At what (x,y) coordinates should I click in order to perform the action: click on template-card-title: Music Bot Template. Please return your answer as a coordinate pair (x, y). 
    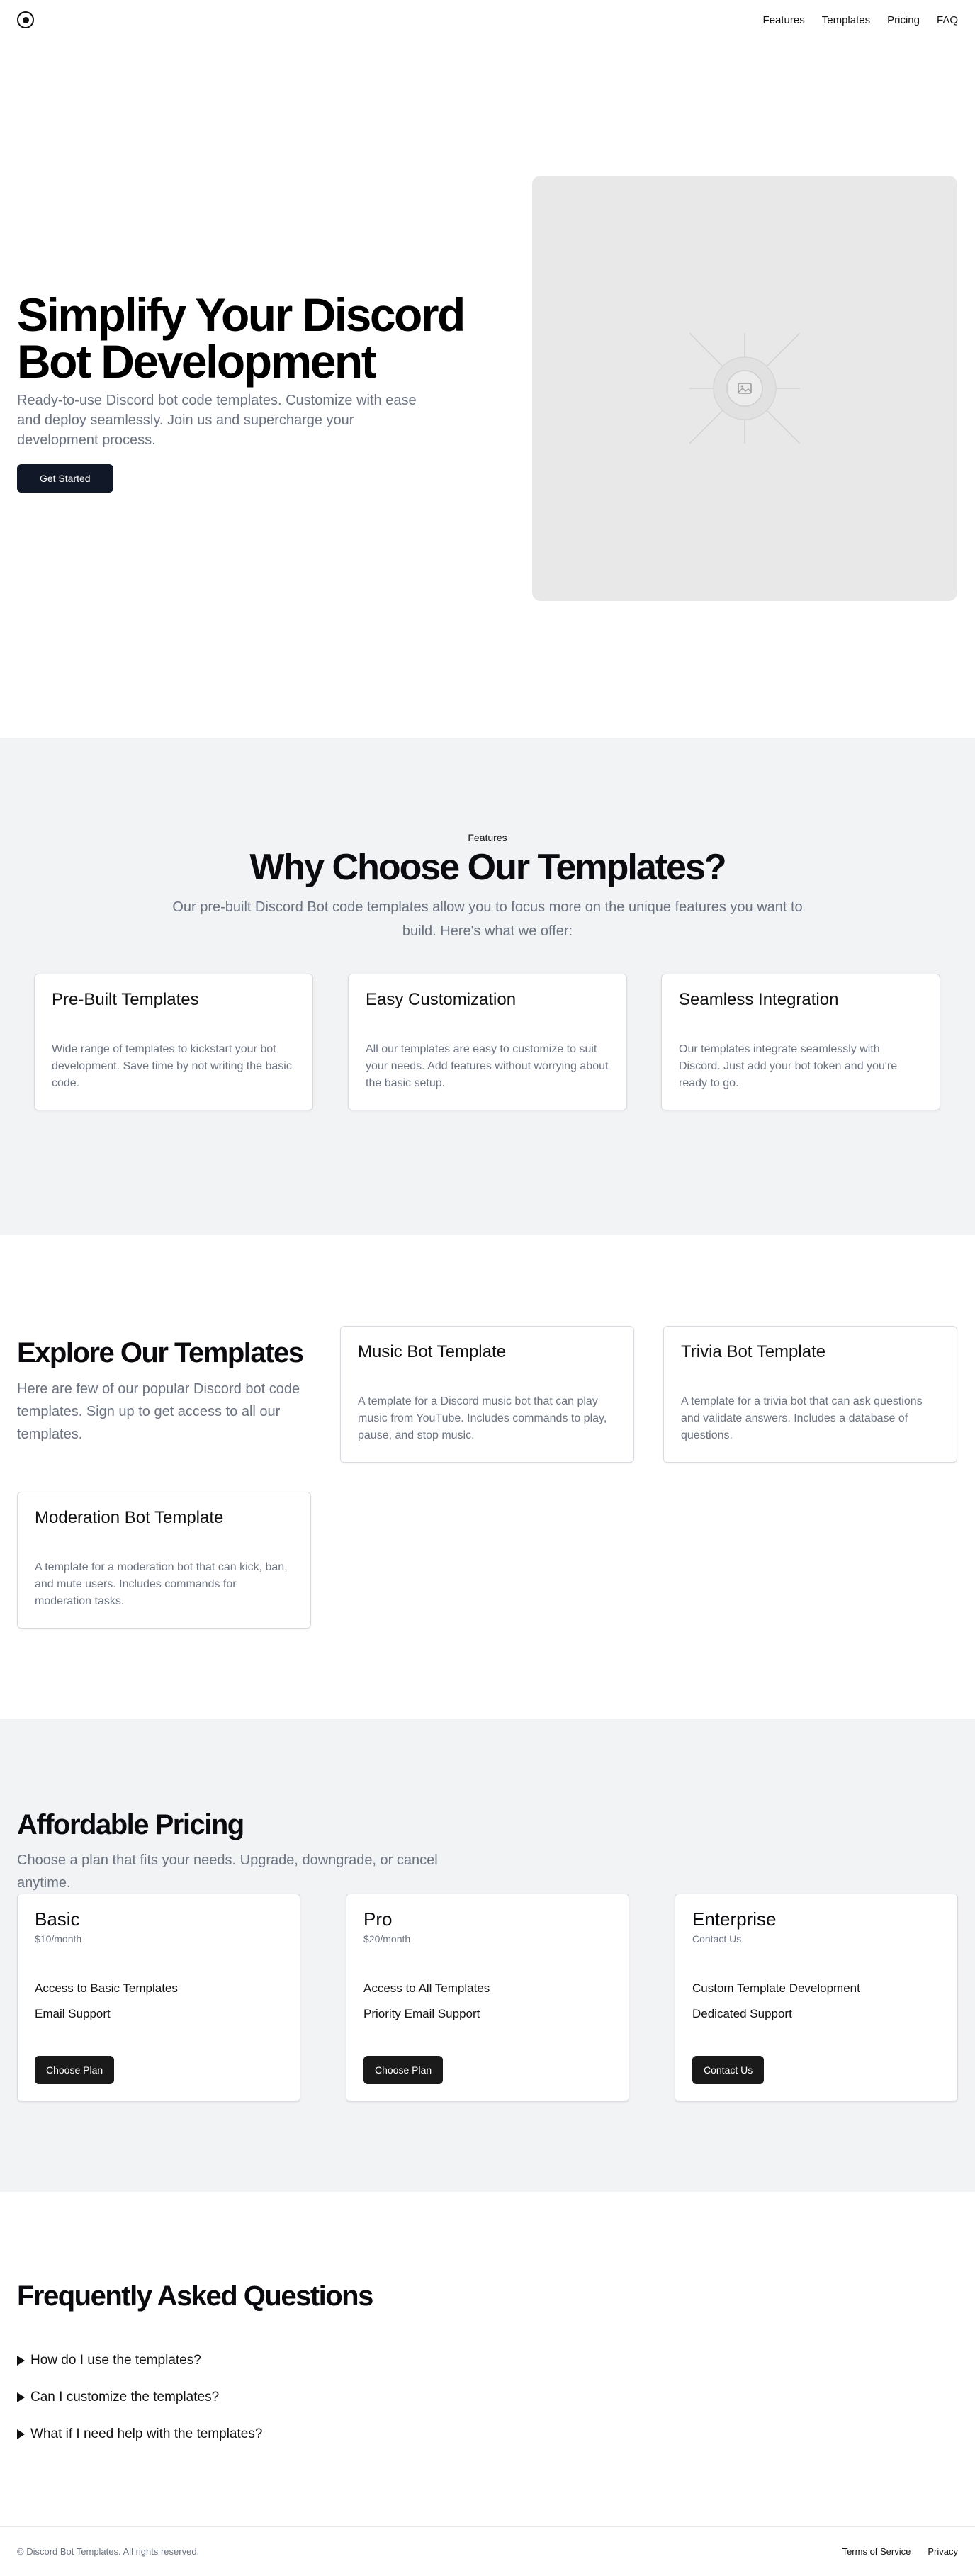
    Looking at the image, I should click on (432, 1351).